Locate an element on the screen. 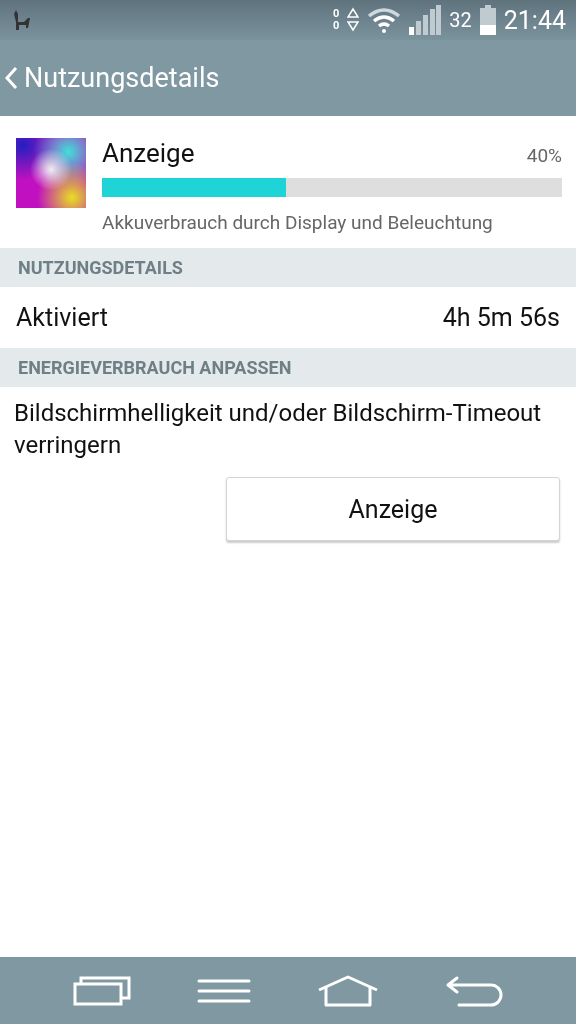 This screenshot has width=576, height=1024. recent-apps-button is located at coordinates (102, 990).